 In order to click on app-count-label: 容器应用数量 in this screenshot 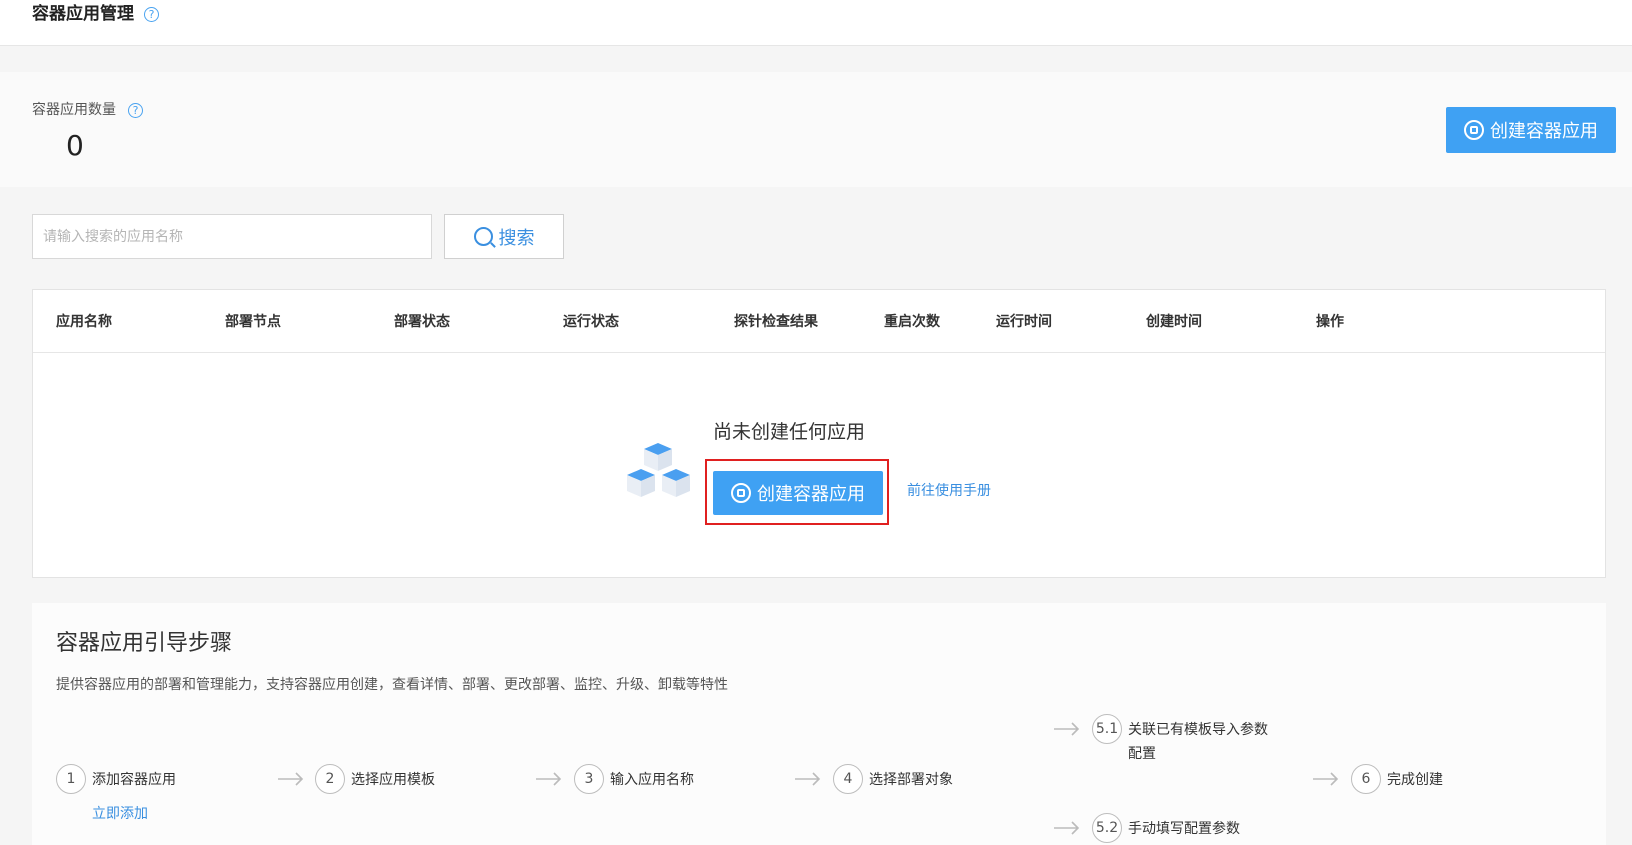, I will do `click(74, 110)`.